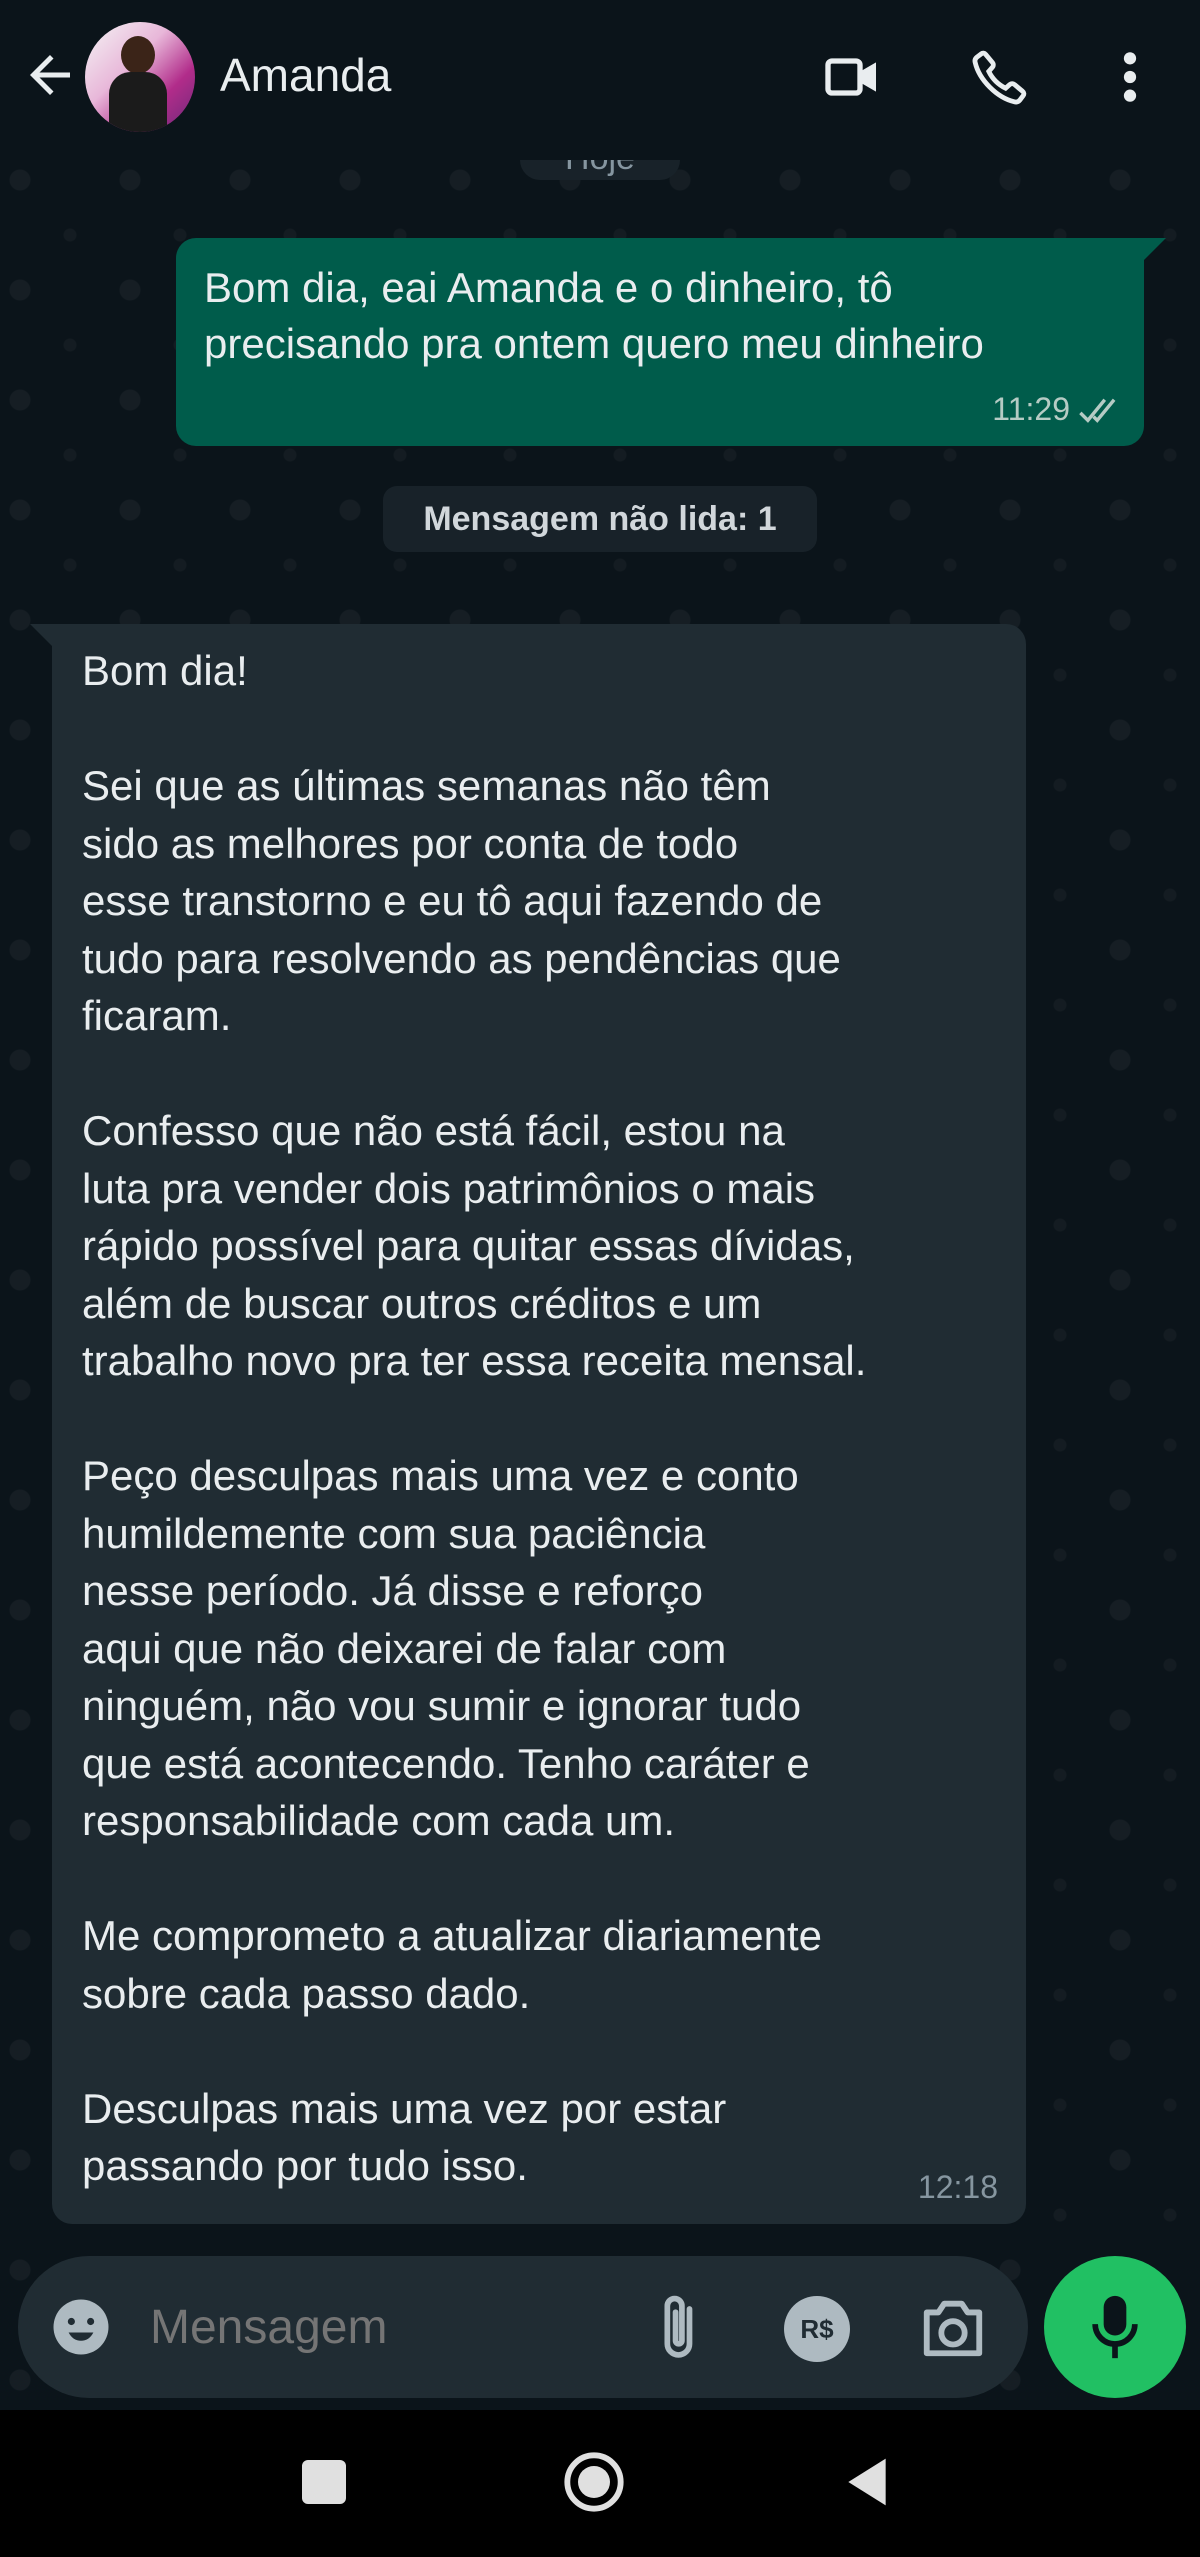 The height and width of the screenshot is (2557, 1200). I want to click on back-button, so click(867, 2482).